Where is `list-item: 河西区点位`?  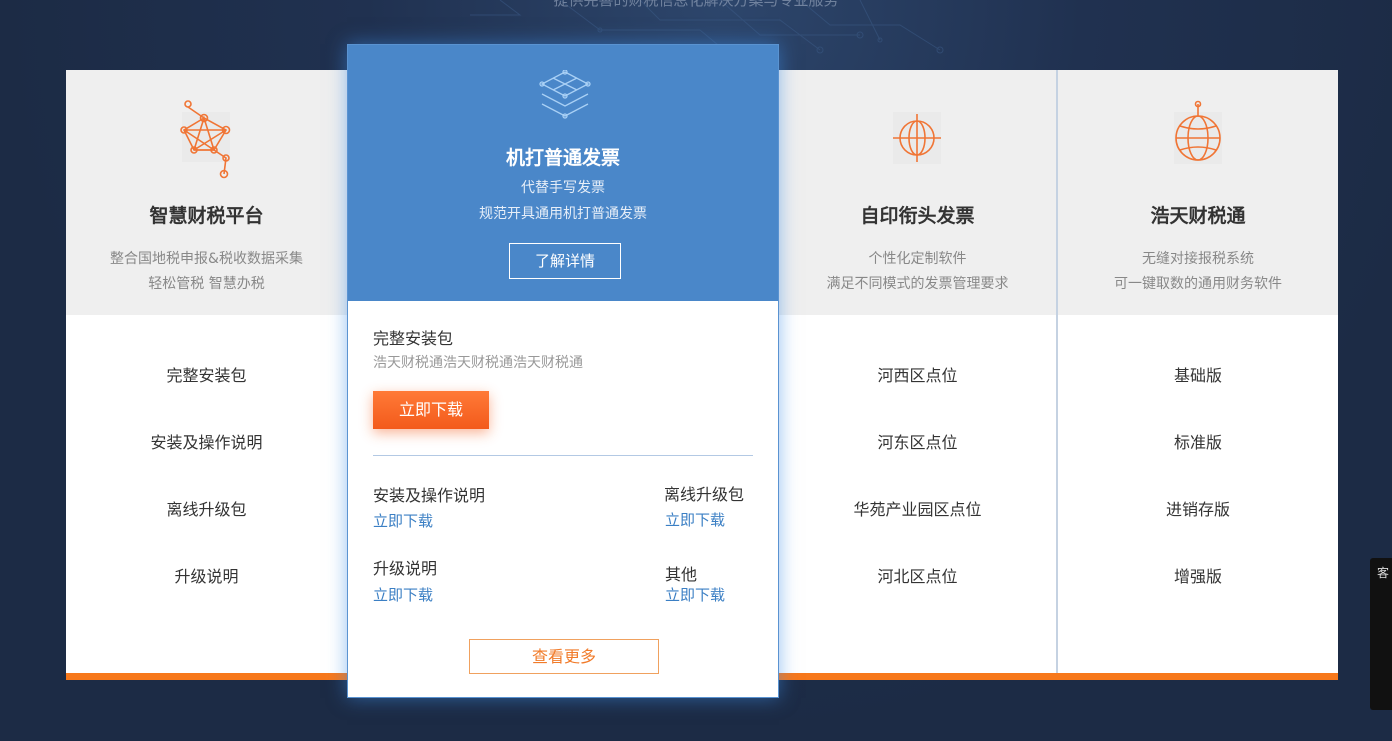 list-item: 河西区点位 is located at coordinates (917, 374).